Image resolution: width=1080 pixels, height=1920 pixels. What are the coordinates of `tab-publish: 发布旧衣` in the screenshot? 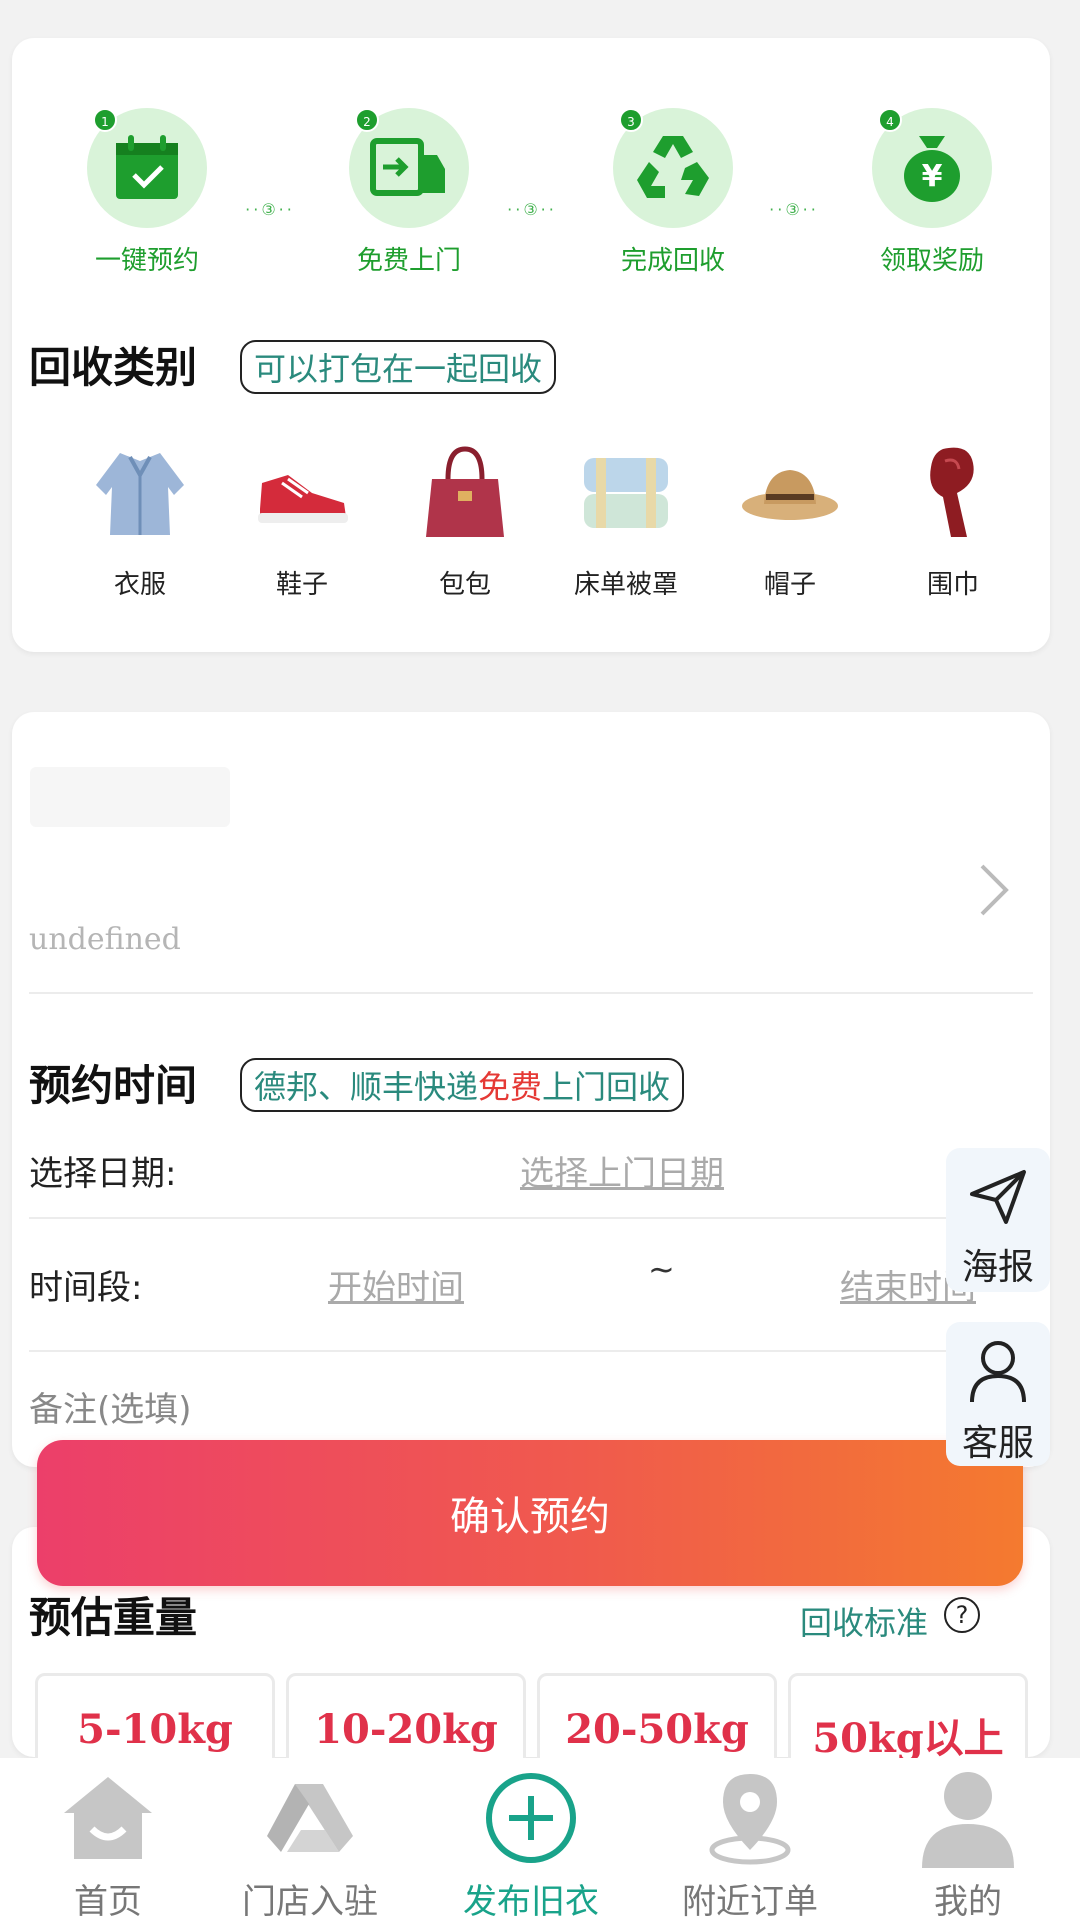 It's located at (531, 1839).